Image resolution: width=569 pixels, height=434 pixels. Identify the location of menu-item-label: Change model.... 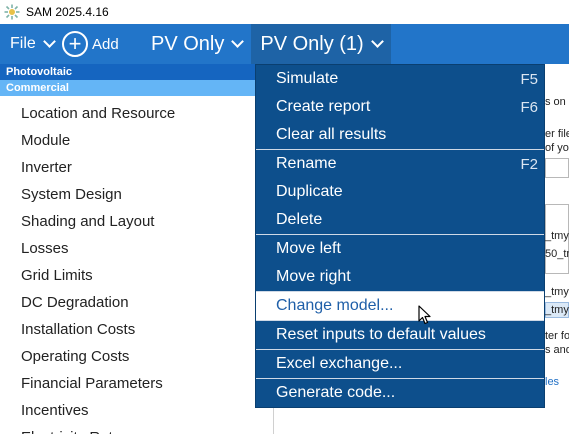
(335, 305).